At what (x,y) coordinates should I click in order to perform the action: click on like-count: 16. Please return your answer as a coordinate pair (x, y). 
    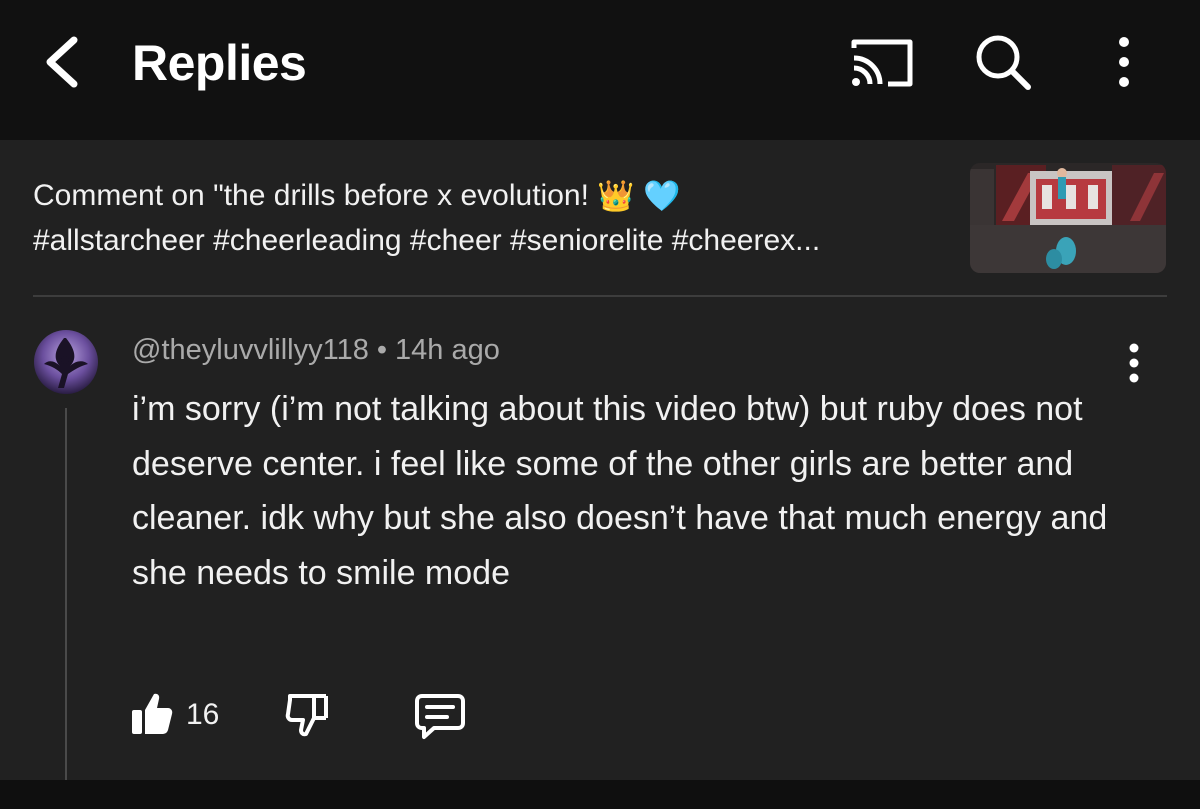
    Looking at the image, I should click on (203, 714).